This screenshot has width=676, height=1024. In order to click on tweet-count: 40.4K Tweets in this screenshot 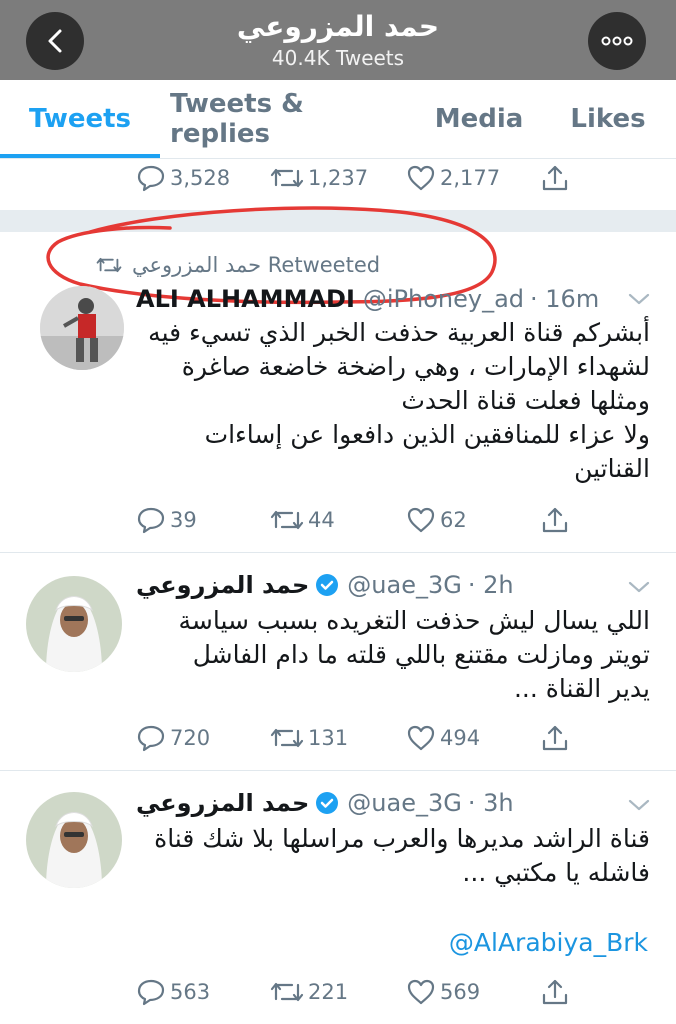, I will do `click(338, 58)`.